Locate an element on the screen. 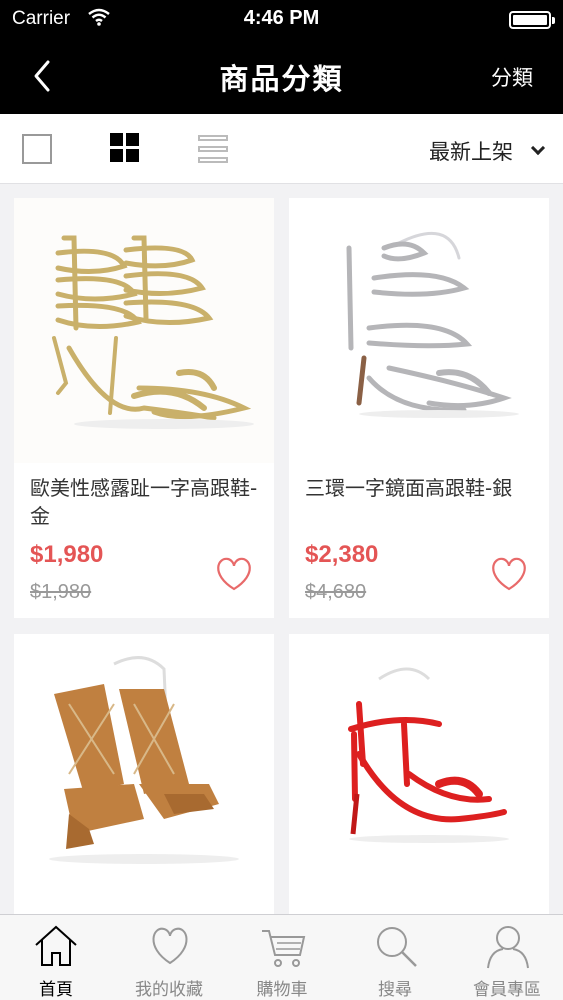 This screenshot has height=1000, width=563. grid-view-icon is located at coordinates (125, 148).